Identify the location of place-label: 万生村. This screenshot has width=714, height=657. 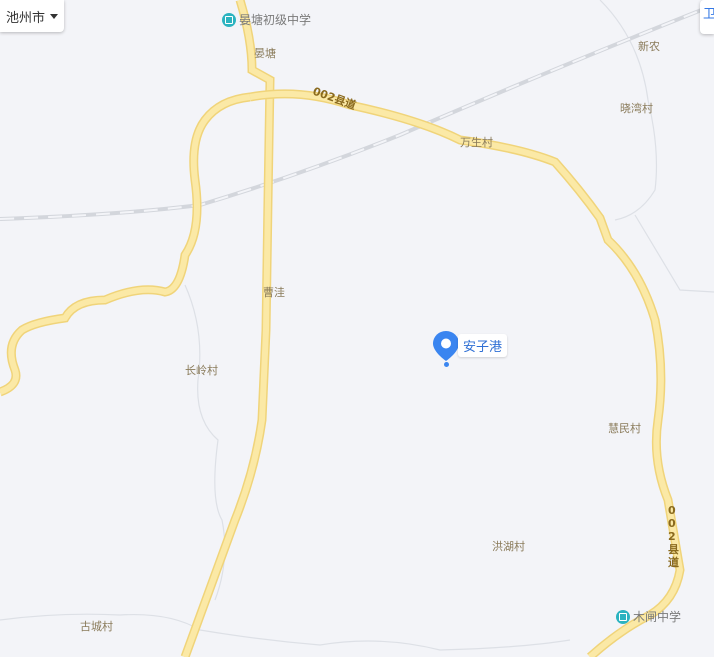
(476, 142).